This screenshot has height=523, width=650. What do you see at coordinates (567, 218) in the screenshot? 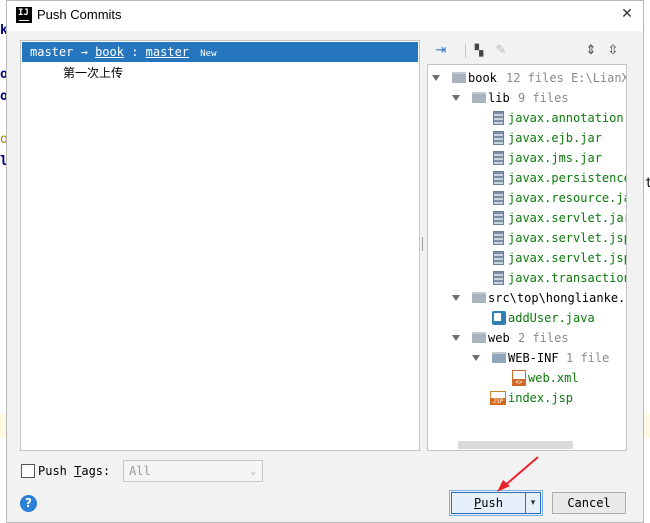
I see `file-name: javax.servlet.jar` at bounding box center [567, 218].